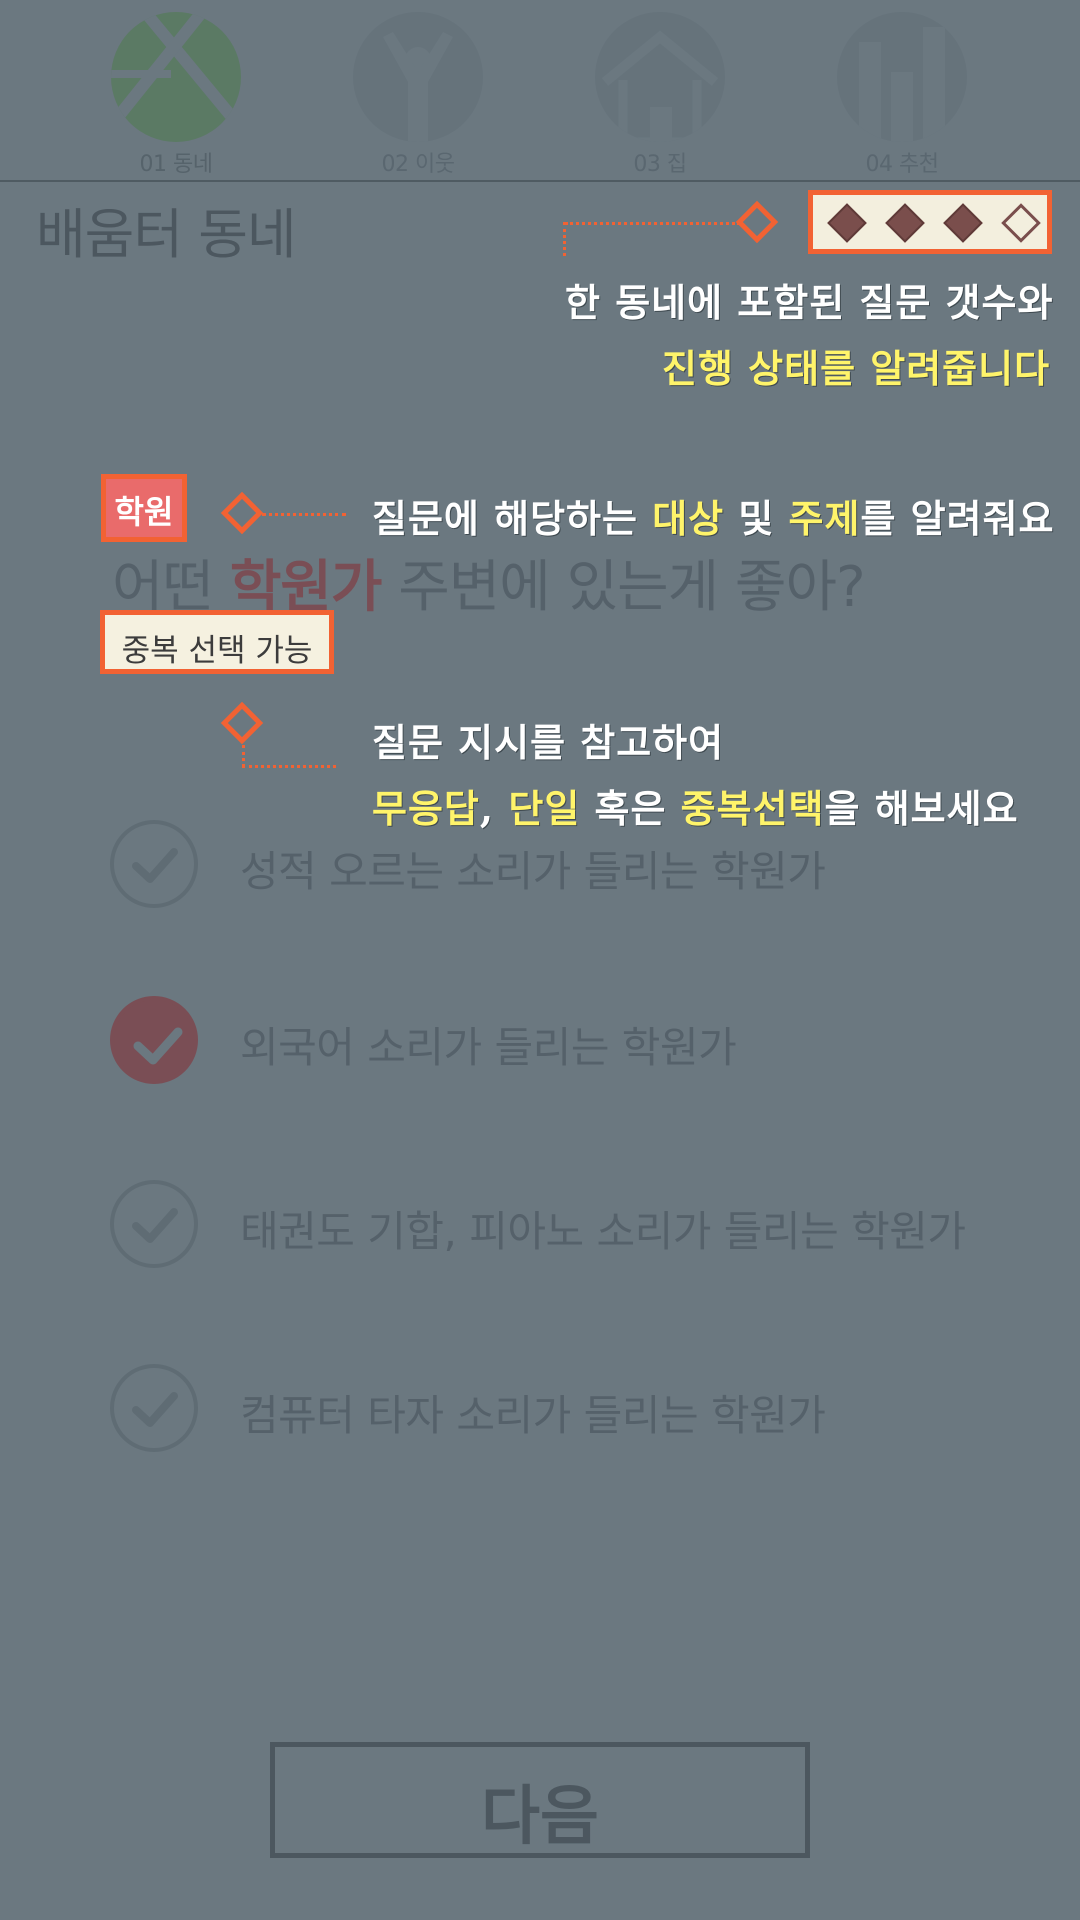 This screenshot has height=1920, width=1080. What do you see at coordinates (144, 512) in the screenshot?
I see `topic-tag-label: 학원` at bounding box center [144, 512].